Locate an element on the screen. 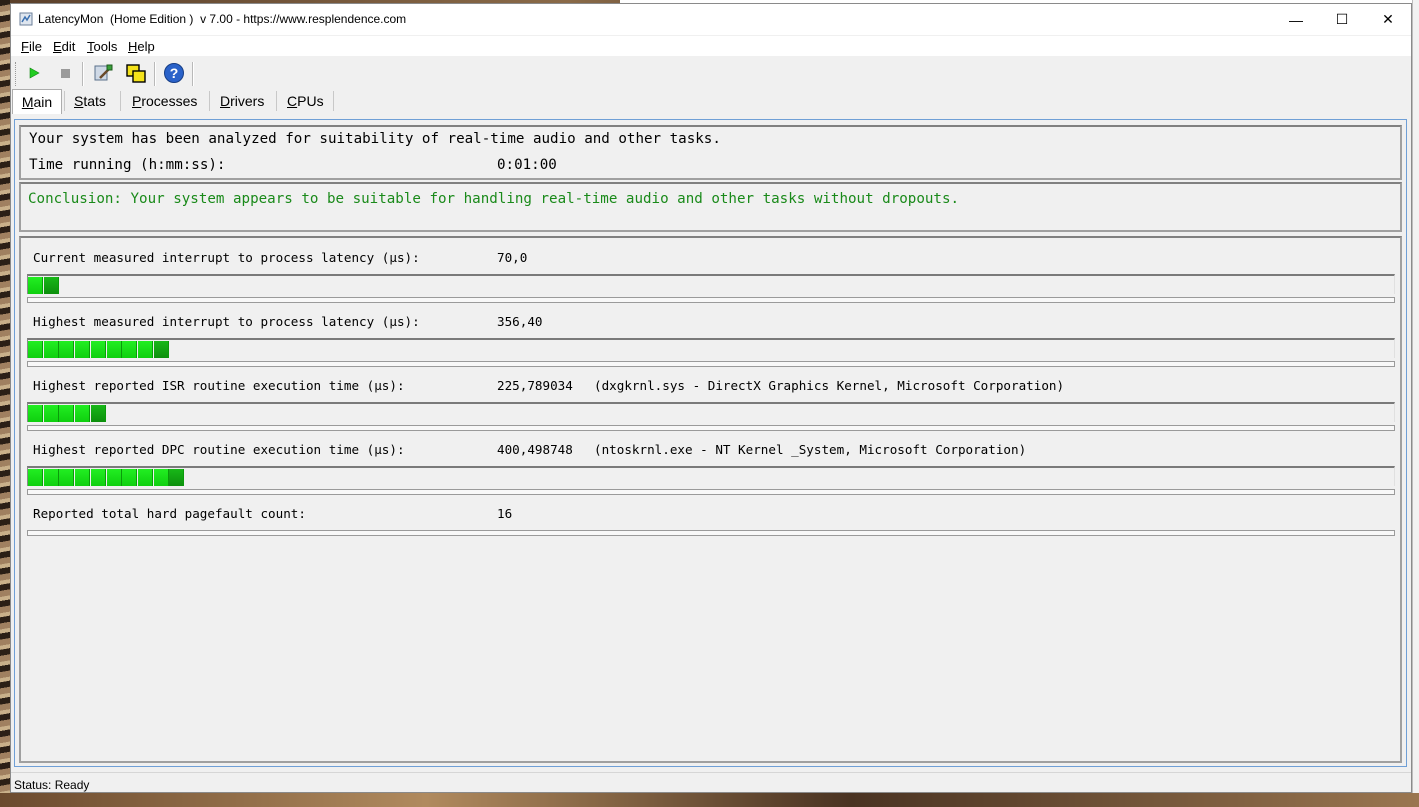  toolbar: ? is located at coordinates (711, 74).